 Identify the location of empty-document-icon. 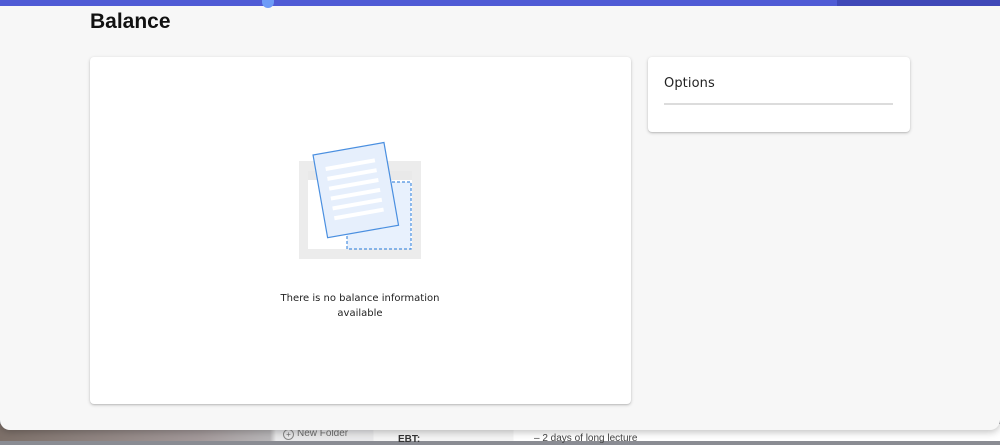
(360, 200).